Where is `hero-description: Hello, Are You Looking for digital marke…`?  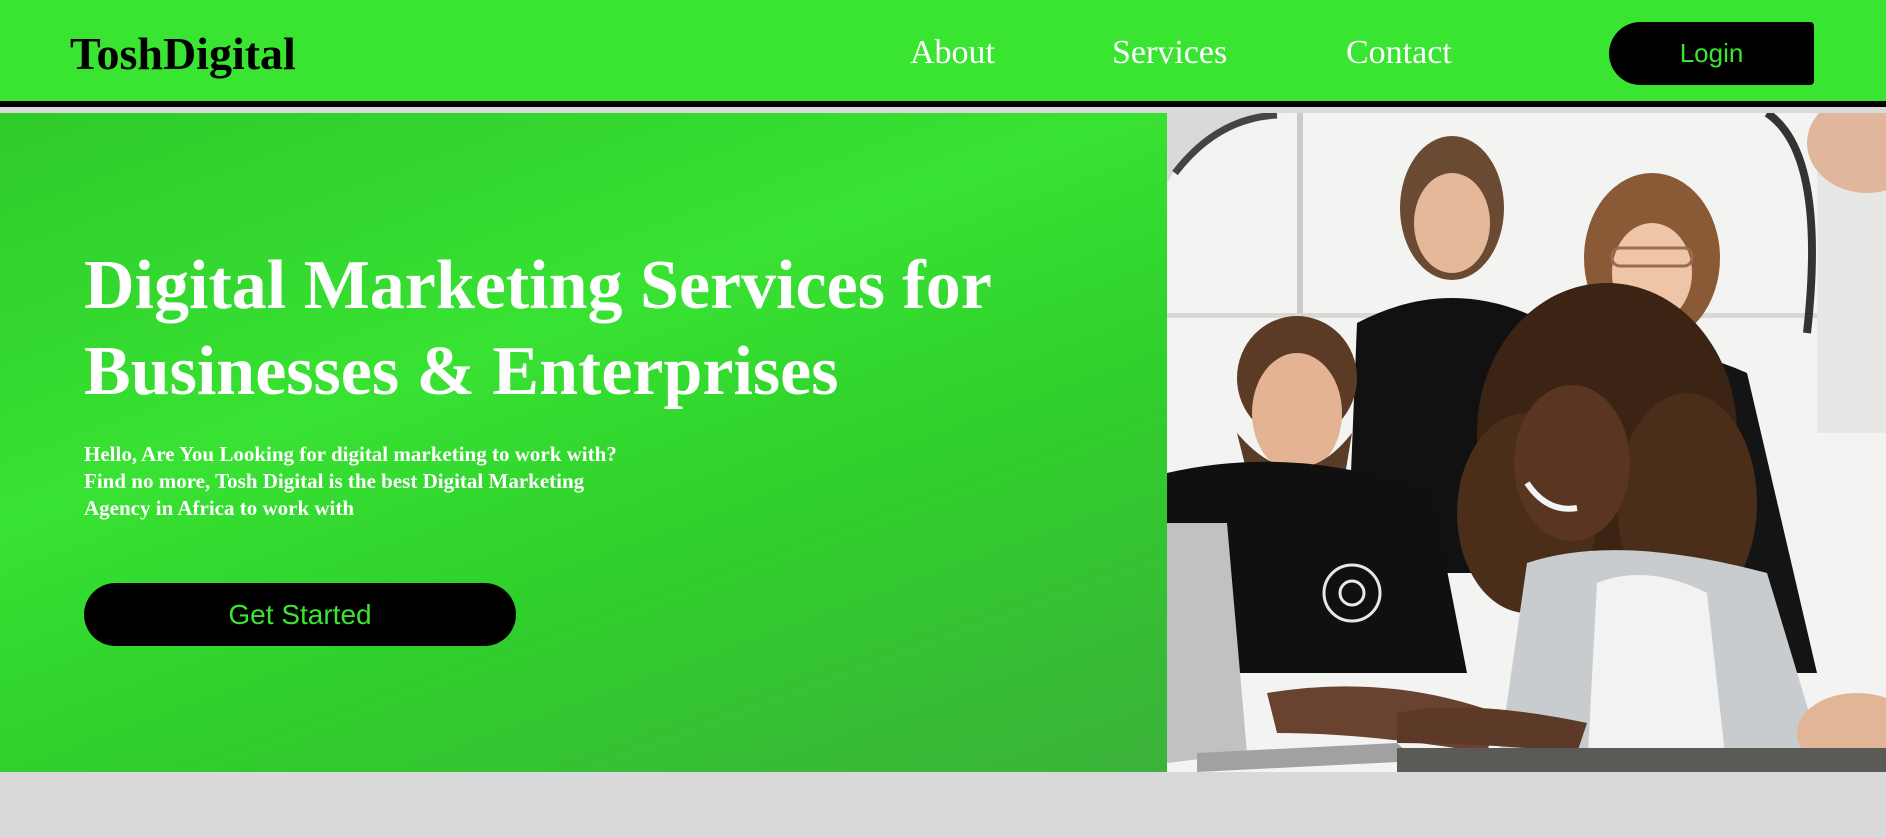 hero-description: Hello, Are You Looking for digital marke… is located at coordinates (404, 481).